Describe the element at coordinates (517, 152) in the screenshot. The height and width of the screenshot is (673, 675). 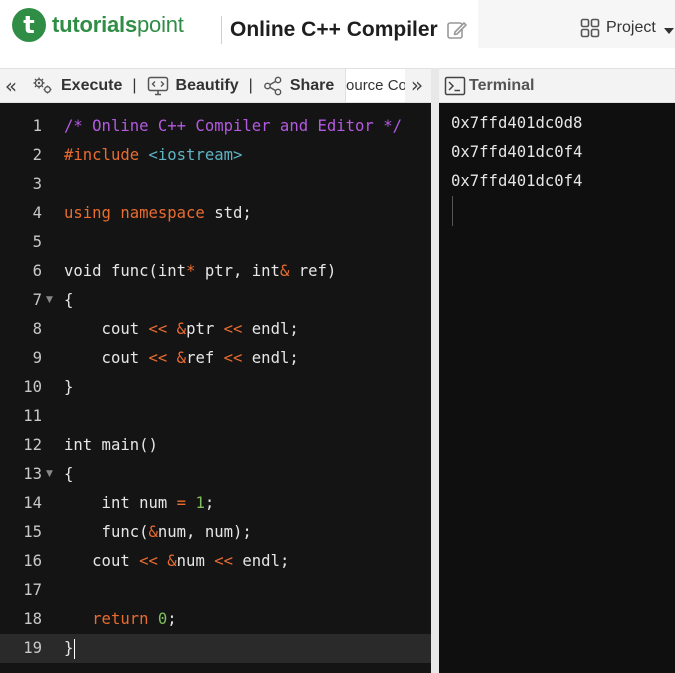
I see `terminal-output-line: 0x7ffd401dc0f4` at that location.